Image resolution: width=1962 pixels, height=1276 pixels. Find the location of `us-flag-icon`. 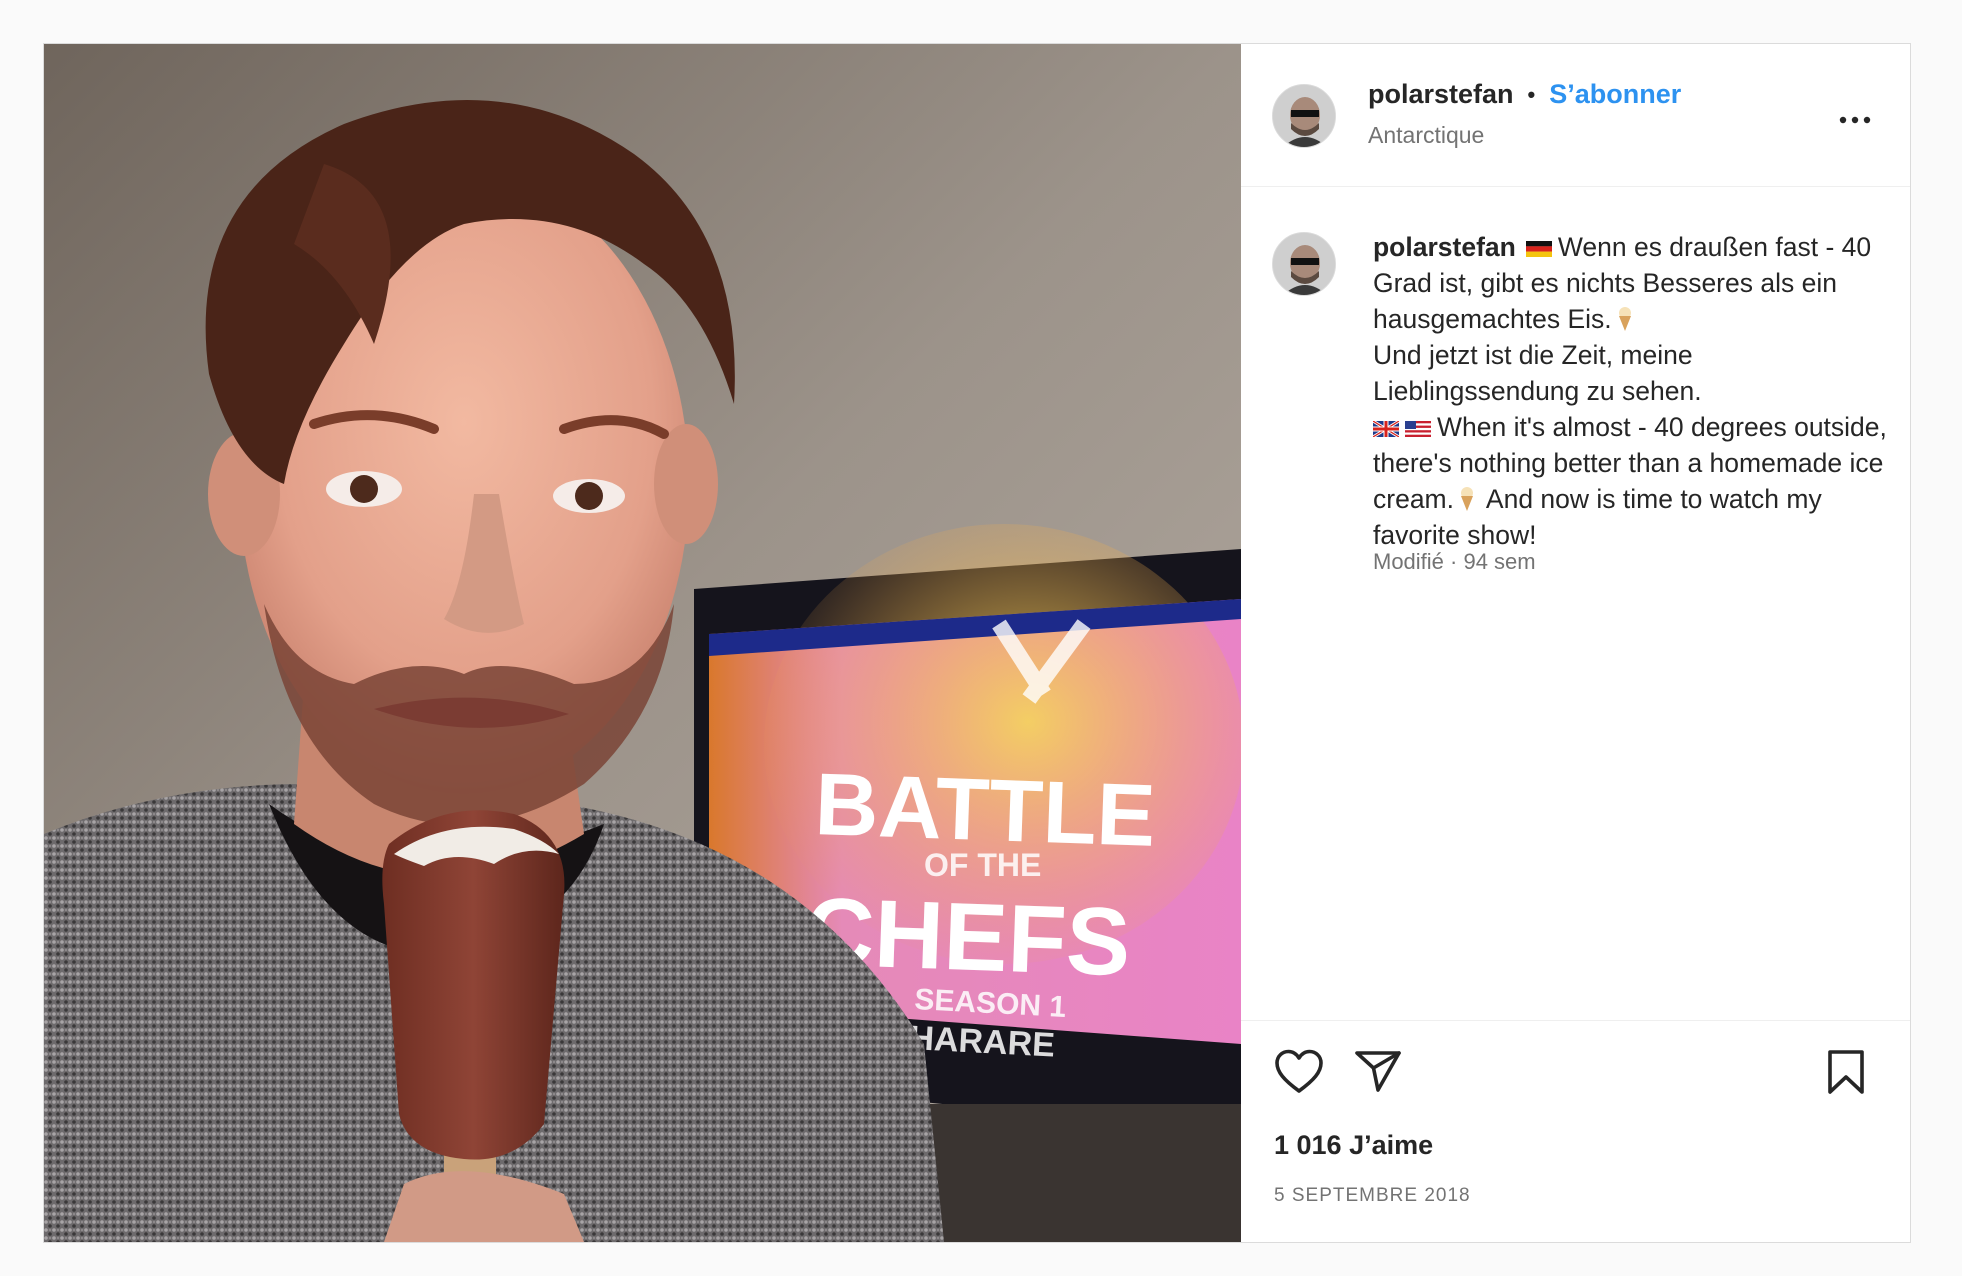

us-flag-icon is located at coordinates (1418, 423).